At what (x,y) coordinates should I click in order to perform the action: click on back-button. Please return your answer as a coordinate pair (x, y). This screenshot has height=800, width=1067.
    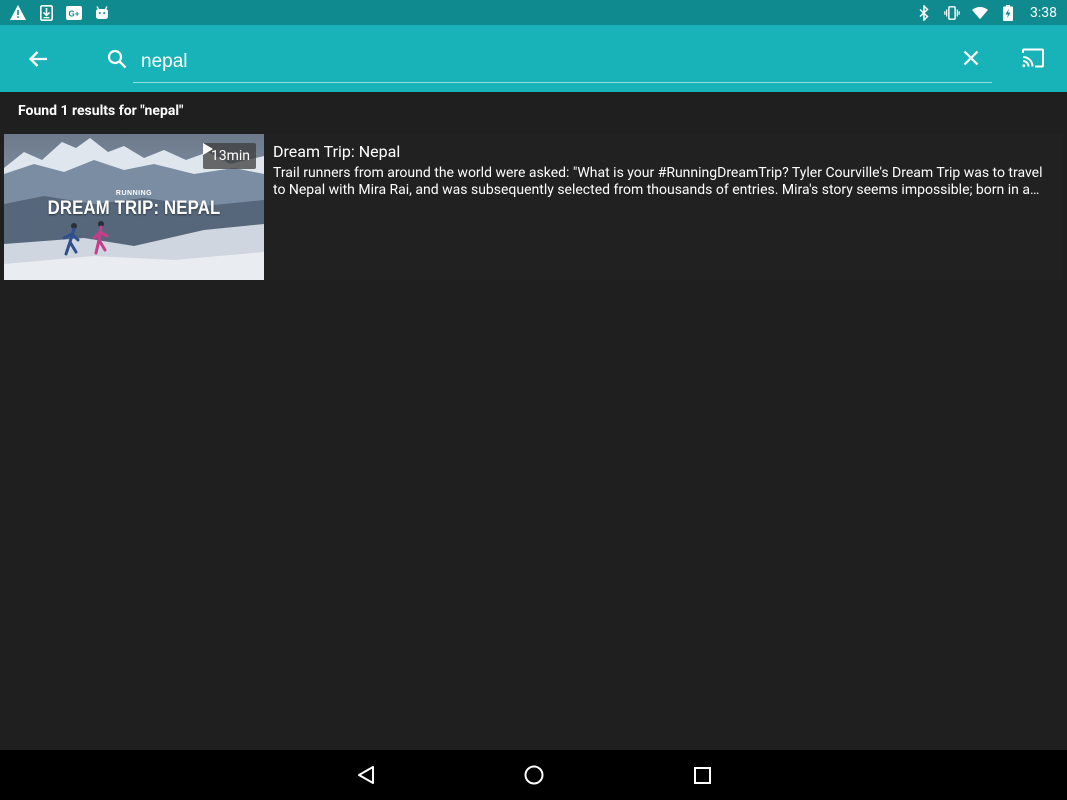
    Looking at the image, I should click on (38, 59).